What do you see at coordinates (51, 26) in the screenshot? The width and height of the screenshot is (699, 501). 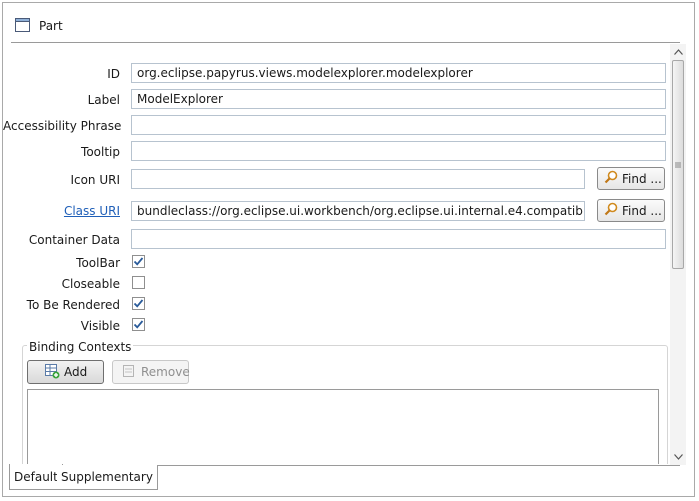 I see `editor-title: Part` at bounding box center [51, 26].